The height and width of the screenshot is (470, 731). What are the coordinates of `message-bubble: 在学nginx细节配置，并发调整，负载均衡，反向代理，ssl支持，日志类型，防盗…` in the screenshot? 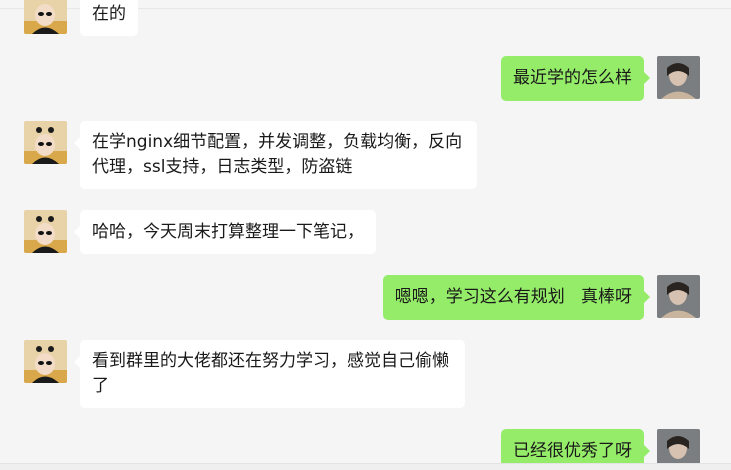 It's located at (275, 155).